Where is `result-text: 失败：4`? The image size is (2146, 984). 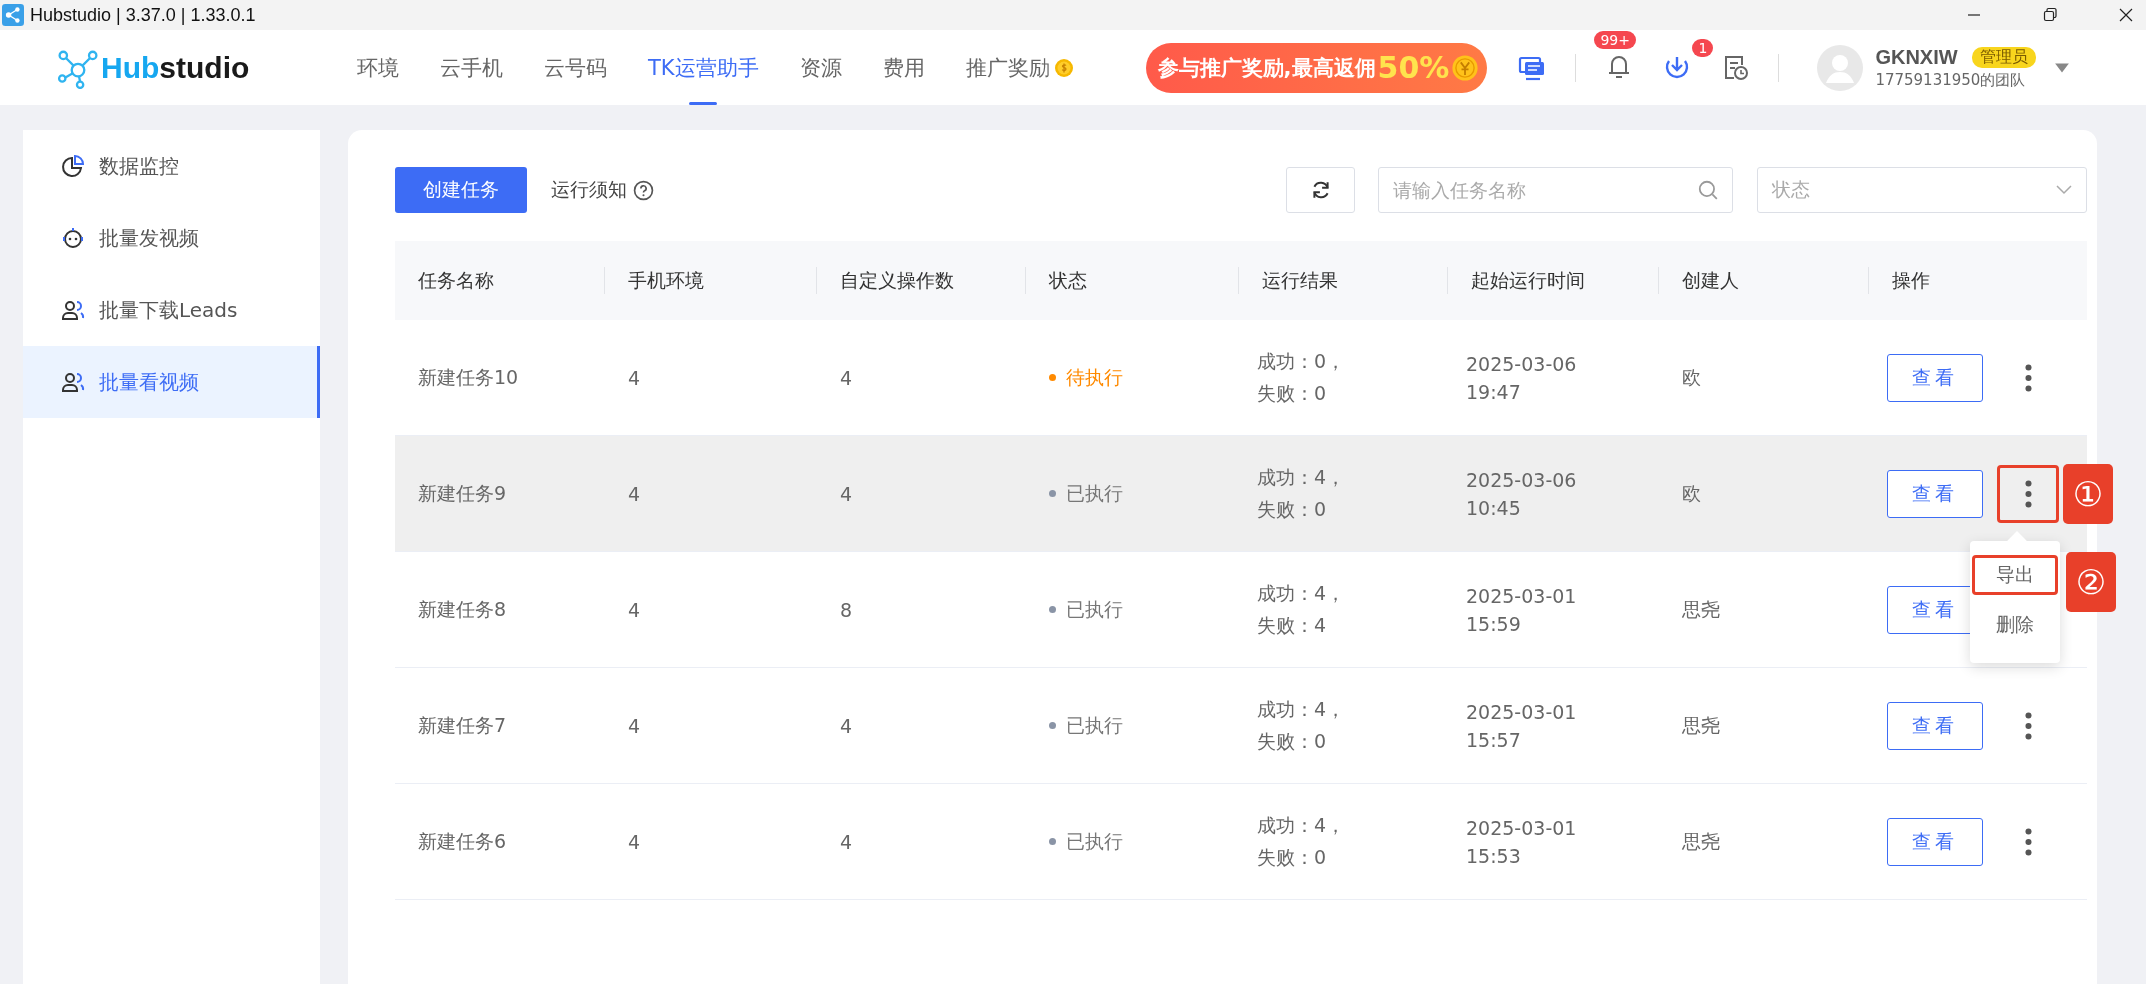 result-text: 失败：4 is located at coordinates (1292, 625).